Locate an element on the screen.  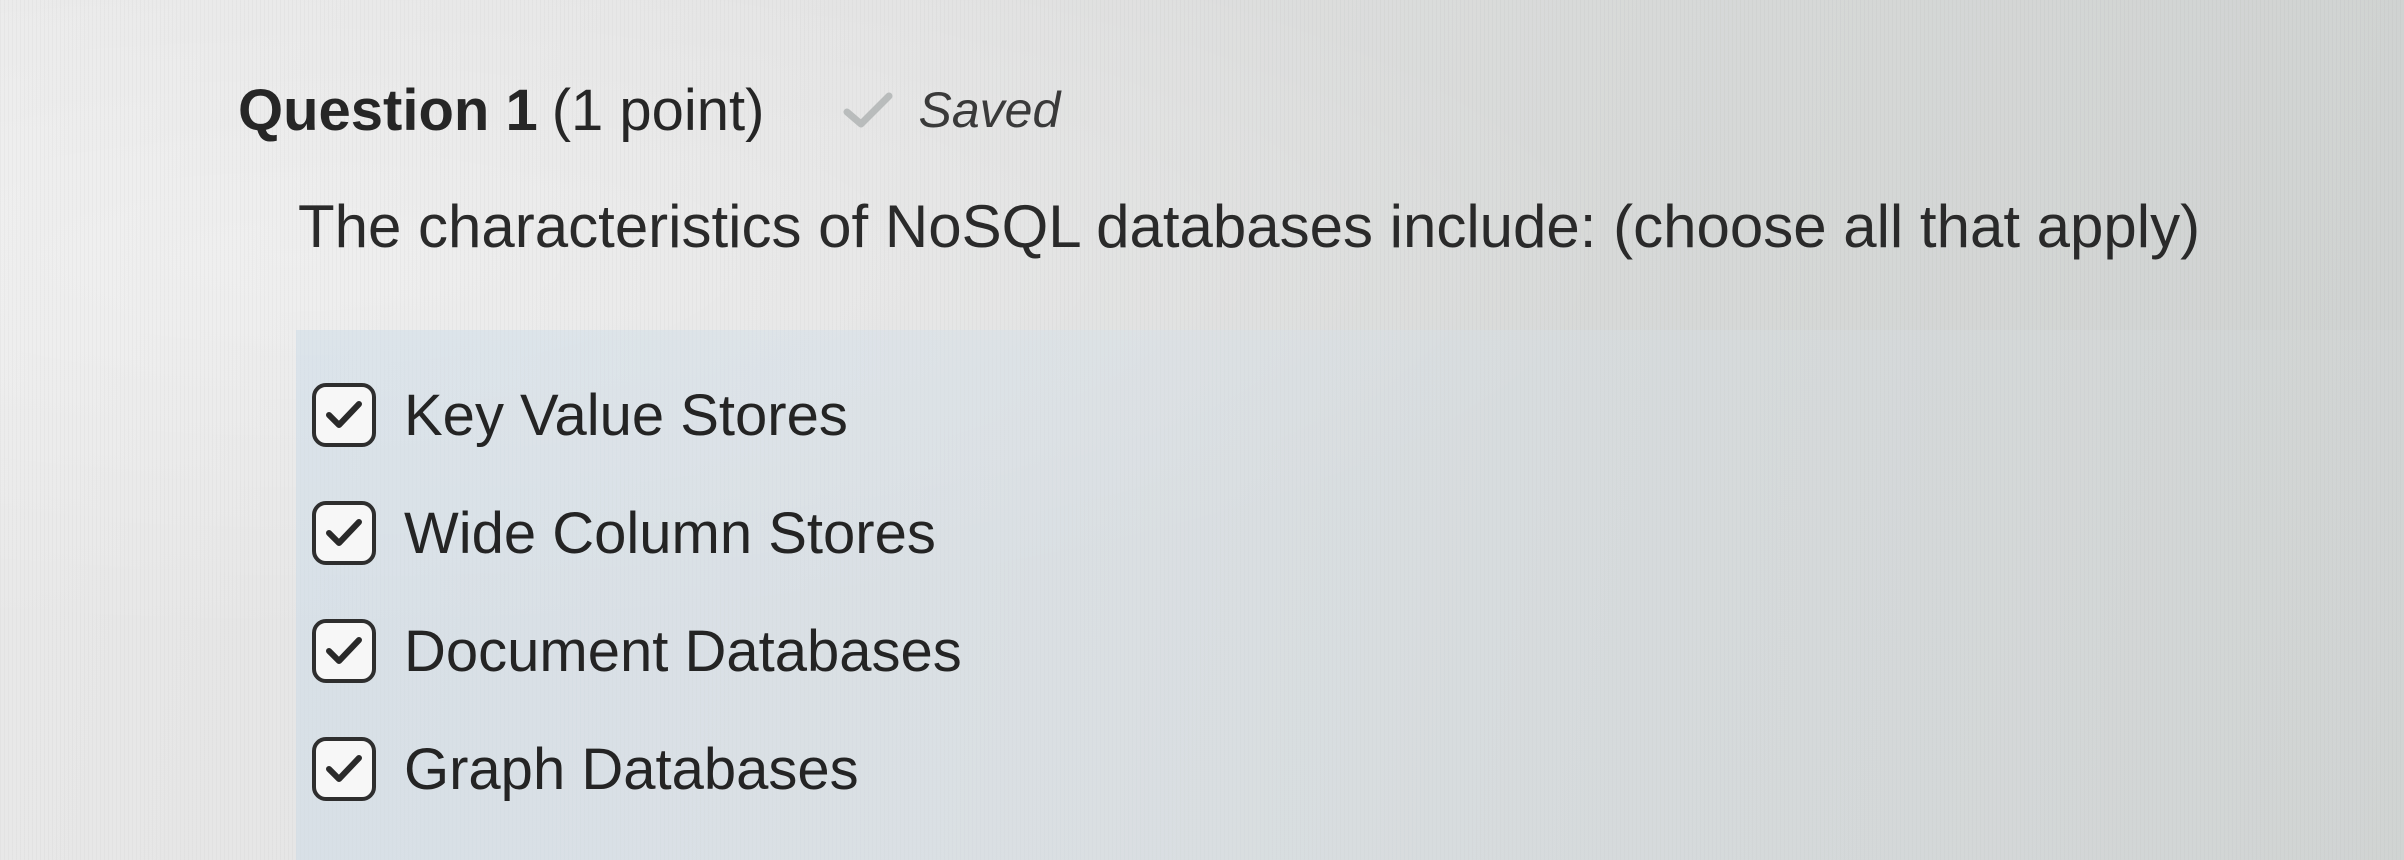
option-label: Wide Column Stores is located at coordinates (670, 533).